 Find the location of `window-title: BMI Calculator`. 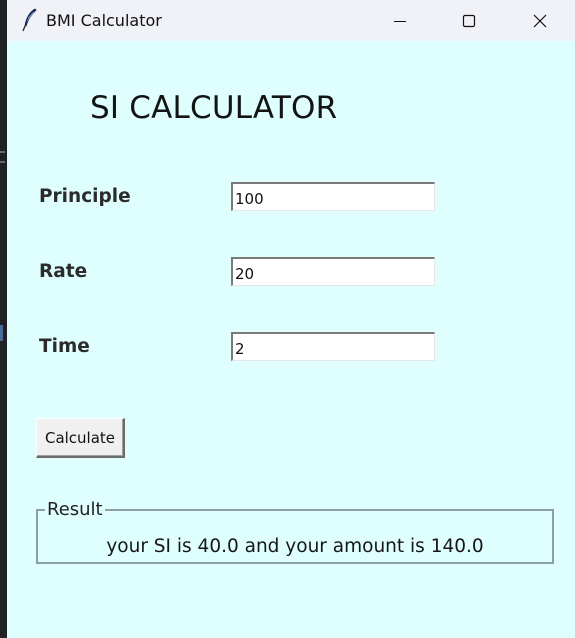

window-title: BMI Calculator is located at coordinates (104, 20).